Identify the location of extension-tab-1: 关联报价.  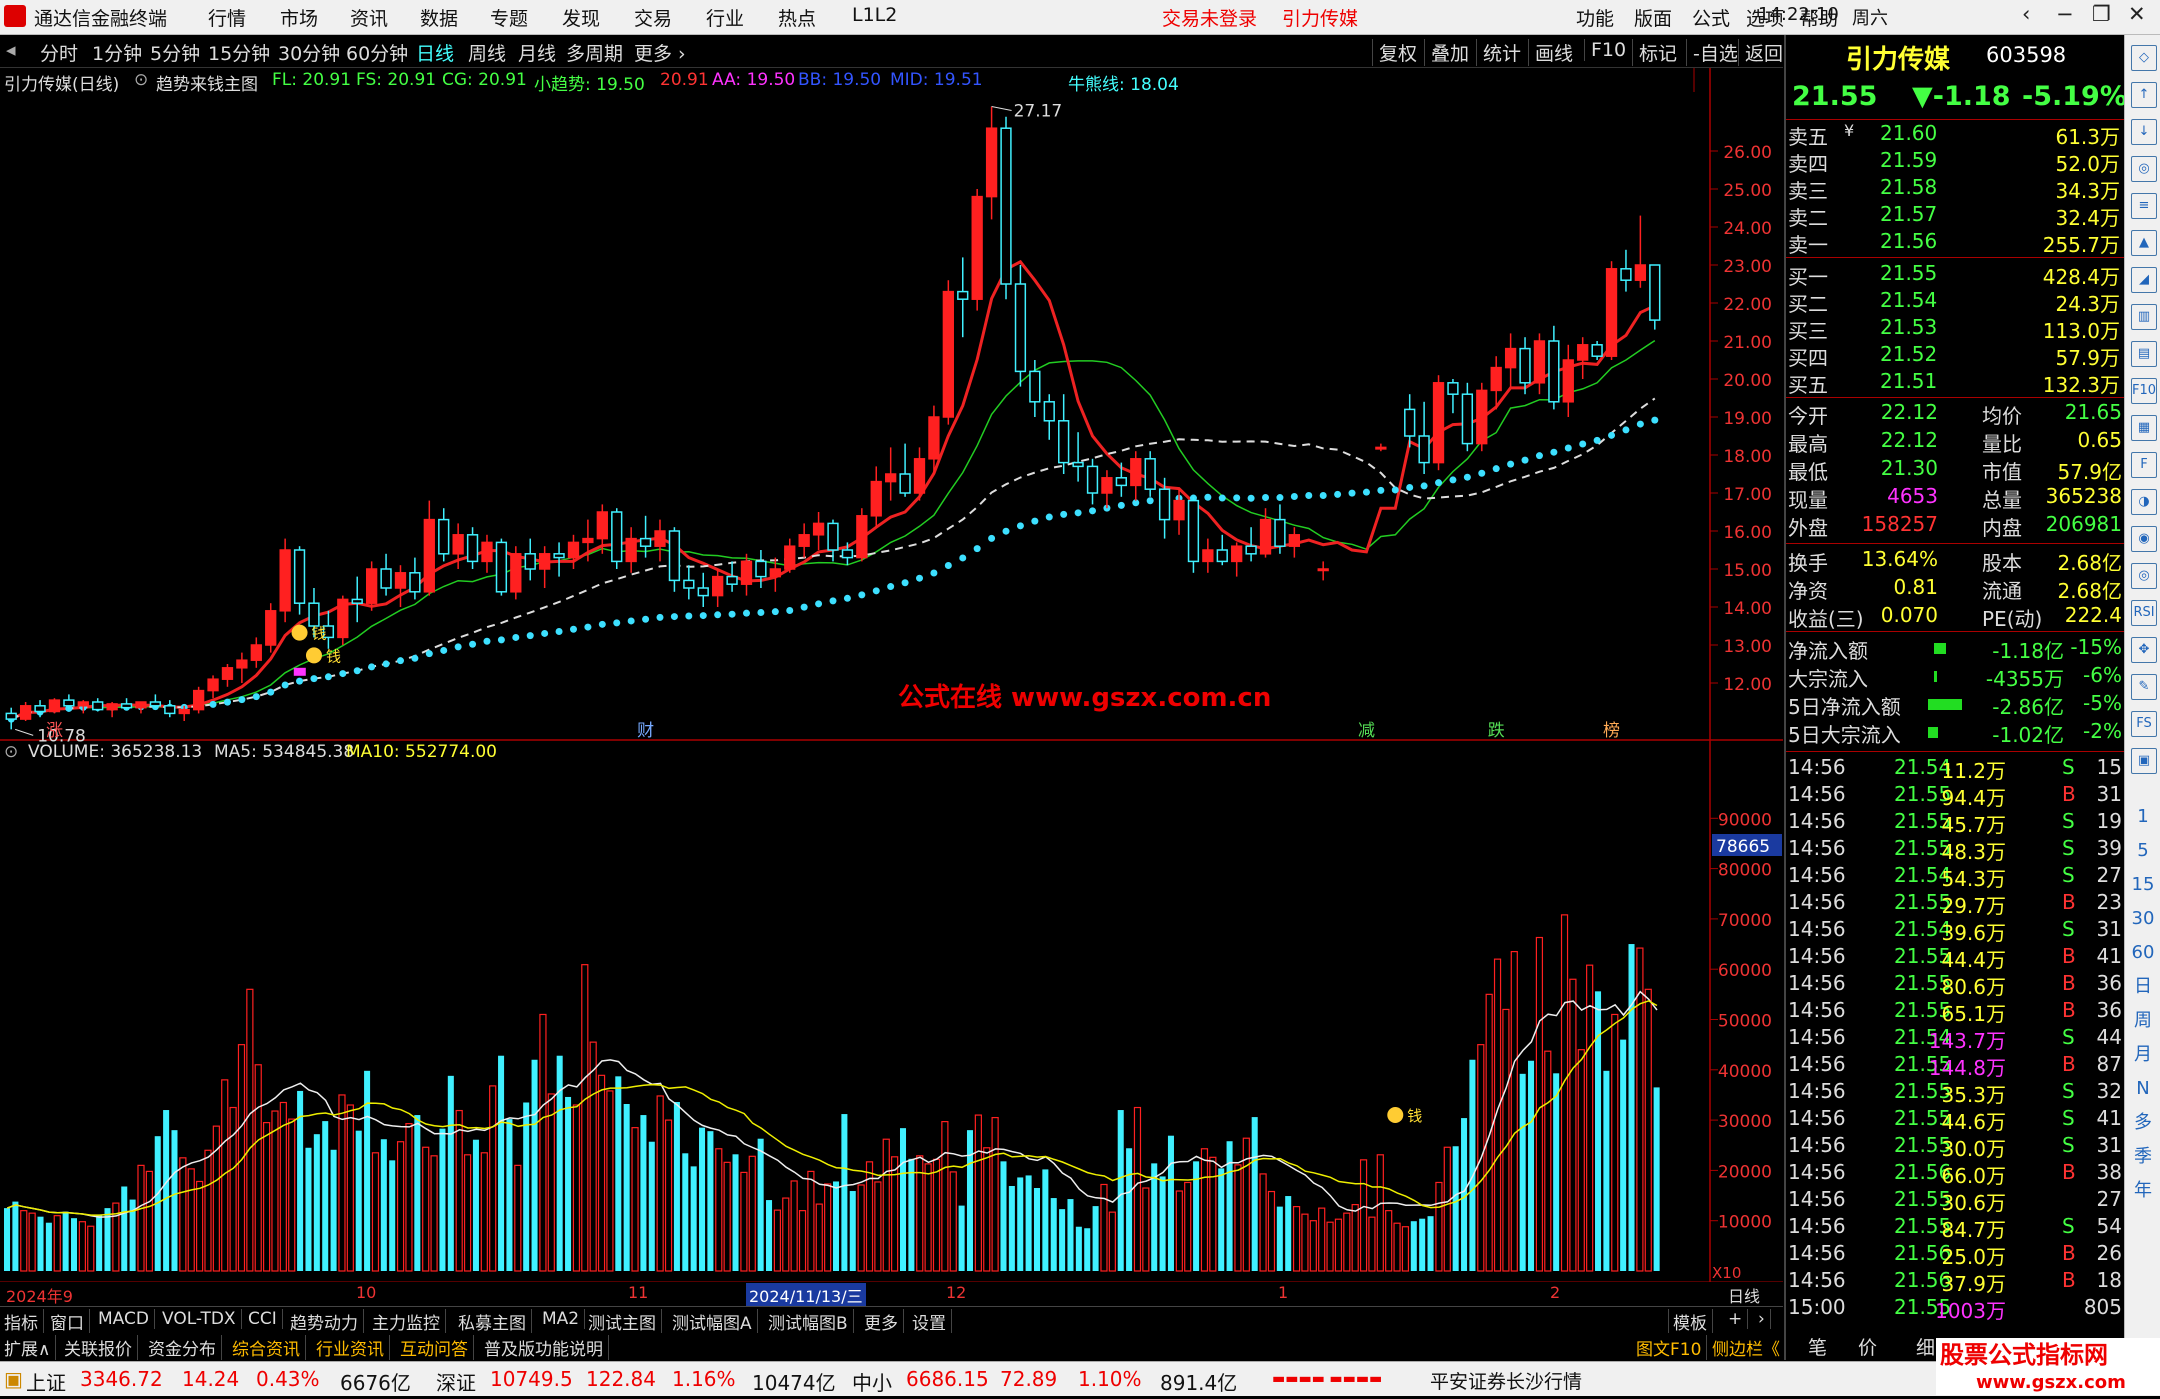
(101, 1347).